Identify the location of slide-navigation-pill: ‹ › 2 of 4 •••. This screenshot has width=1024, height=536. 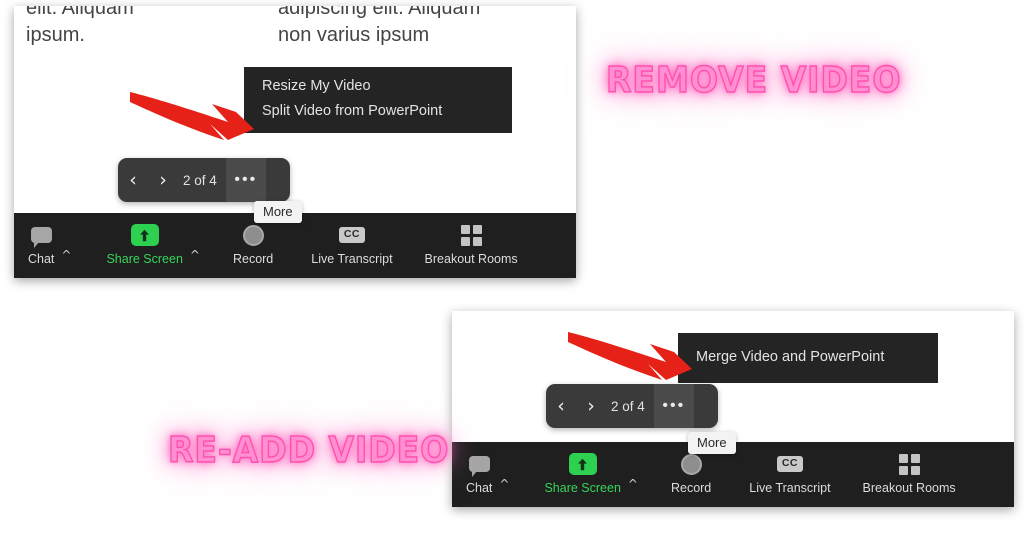
(204, 180).